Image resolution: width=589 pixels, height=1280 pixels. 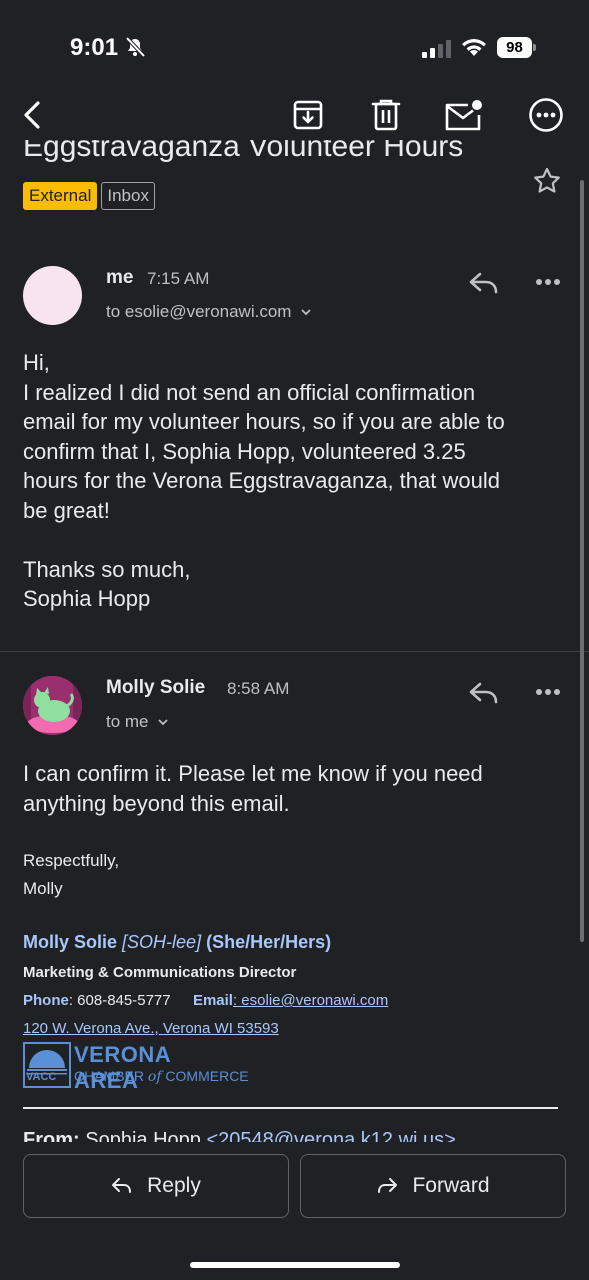 I want to click on quoted-divider, so click(x=290, y=1108).